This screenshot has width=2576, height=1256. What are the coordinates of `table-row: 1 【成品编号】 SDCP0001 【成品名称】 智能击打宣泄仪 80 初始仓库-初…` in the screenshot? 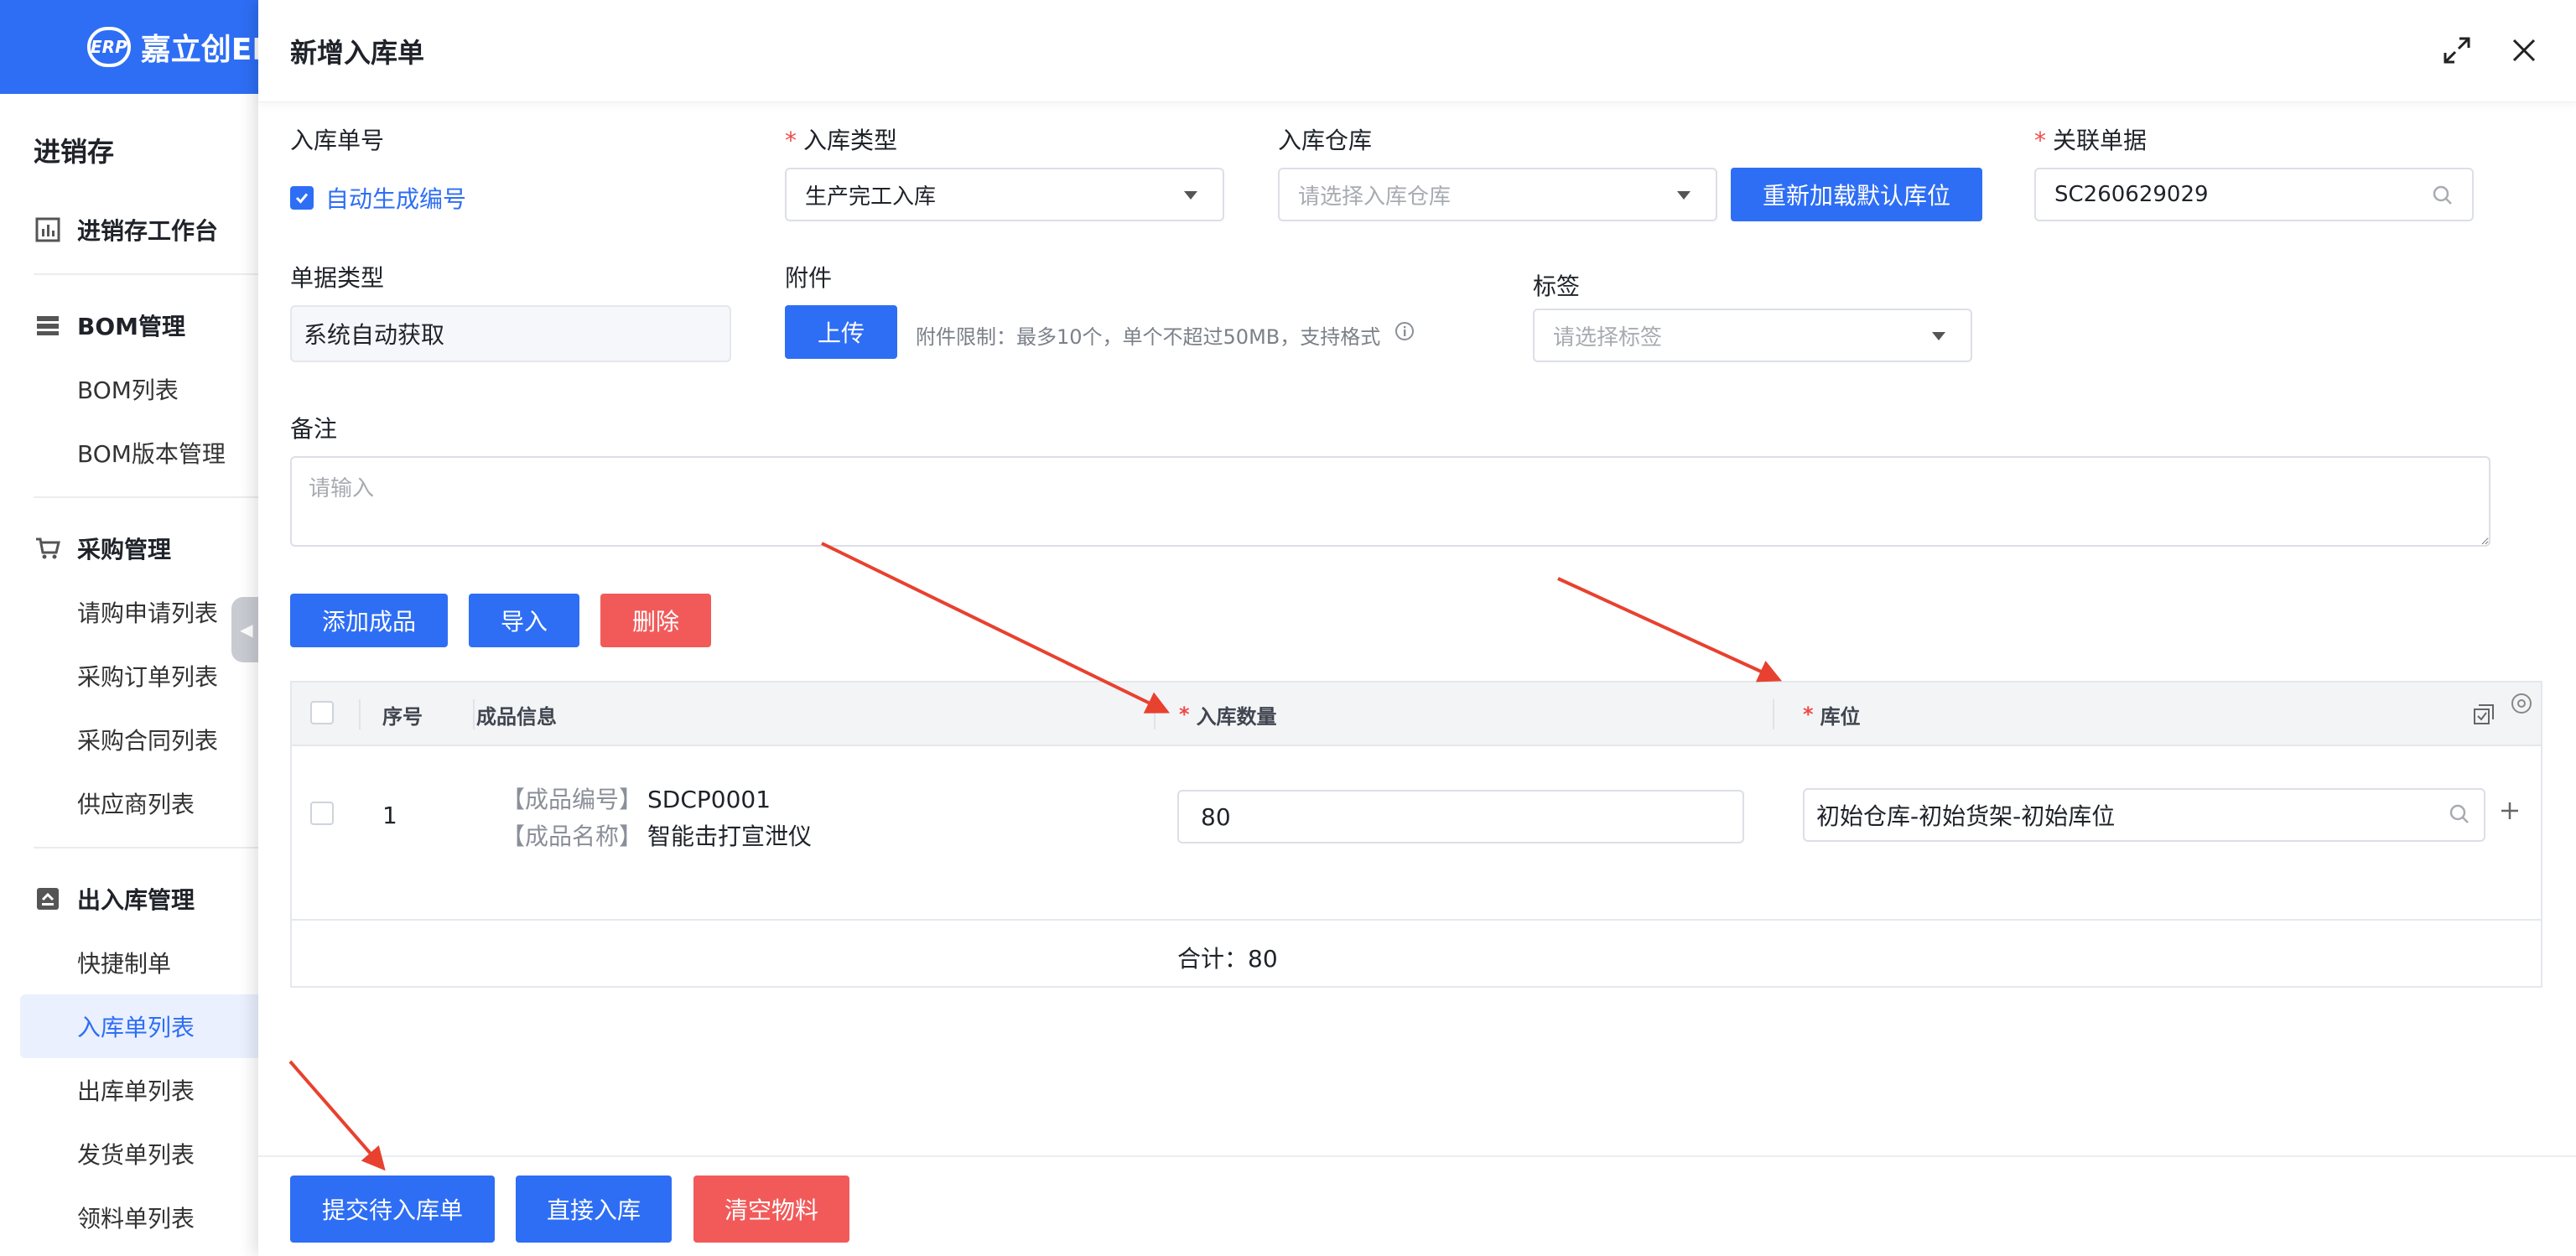 It's located at (1416, 834).